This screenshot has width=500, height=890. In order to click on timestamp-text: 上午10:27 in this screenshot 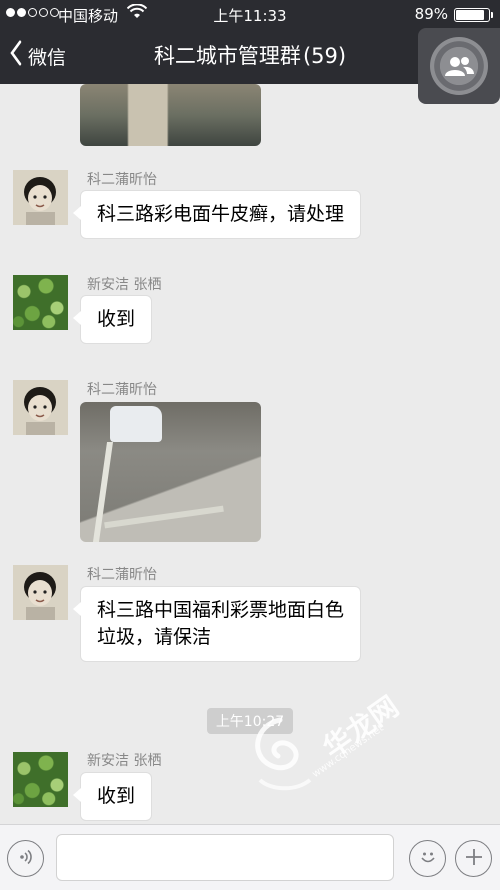, I will do `click(250, 721)`.